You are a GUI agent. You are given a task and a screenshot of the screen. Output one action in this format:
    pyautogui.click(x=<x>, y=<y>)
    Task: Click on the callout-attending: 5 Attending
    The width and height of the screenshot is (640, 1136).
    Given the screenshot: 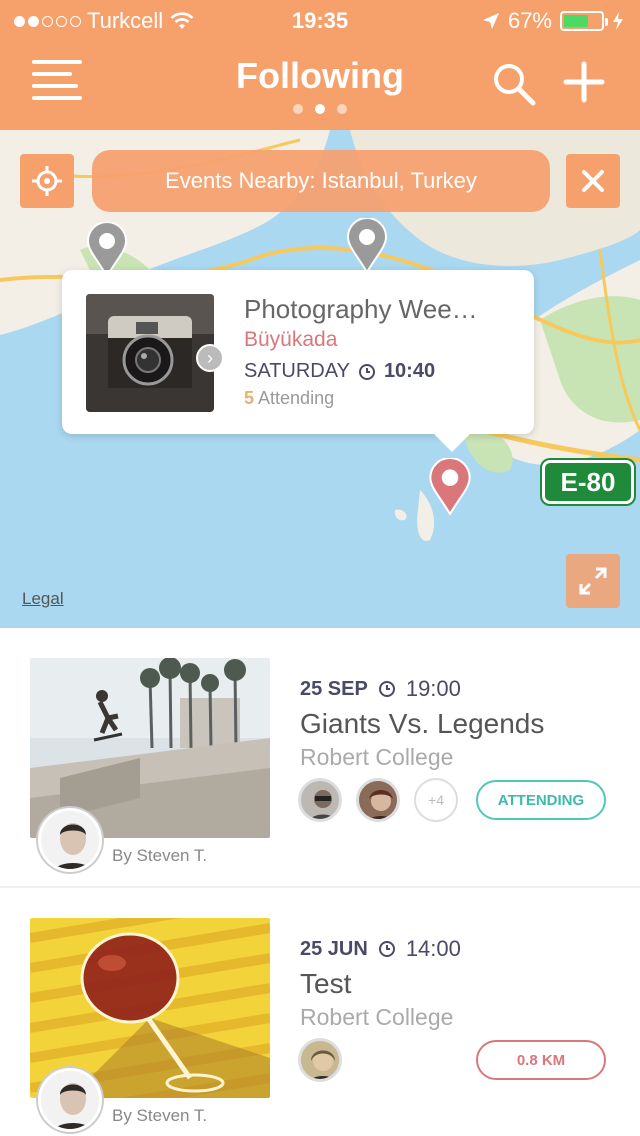 What is the action you would take?
    pyautogui.click(x=289, y=398)
    